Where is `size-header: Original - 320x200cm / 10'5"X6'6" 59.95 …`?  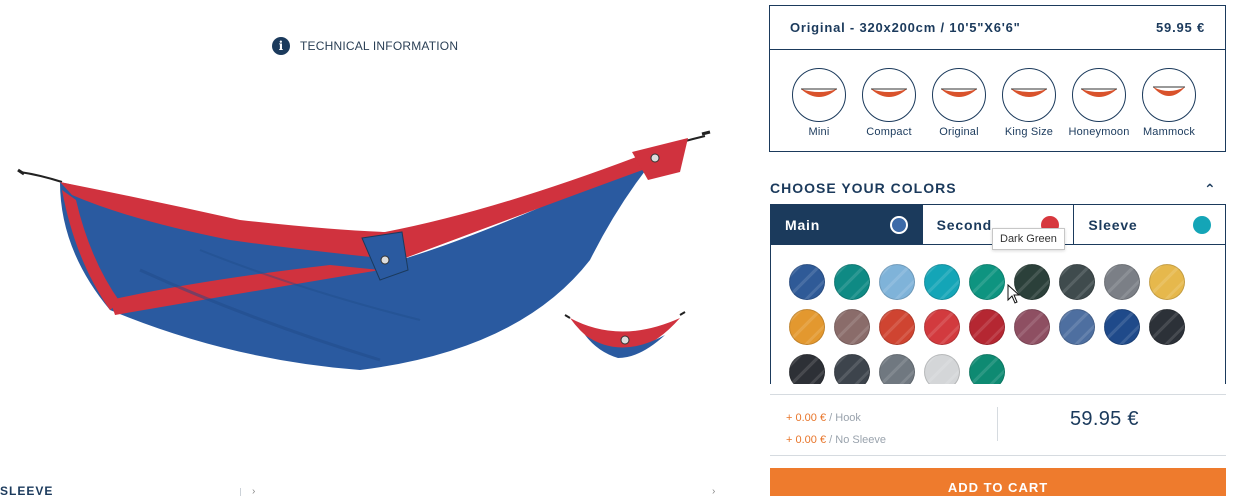
size-header: Original - 320x200cm / 10'5"X6'6" 59.95 … is located at coordinates (997, 28).